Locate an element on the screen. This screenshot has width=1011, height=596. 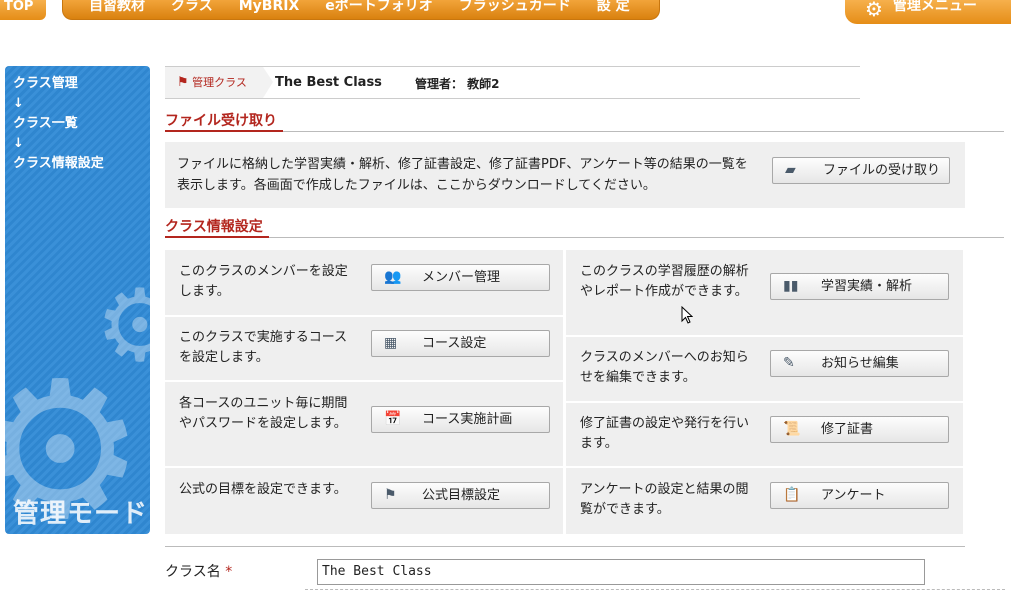
setting-description: 修了証書の設定や発行を行います。 is located at coordinates (665, 433).